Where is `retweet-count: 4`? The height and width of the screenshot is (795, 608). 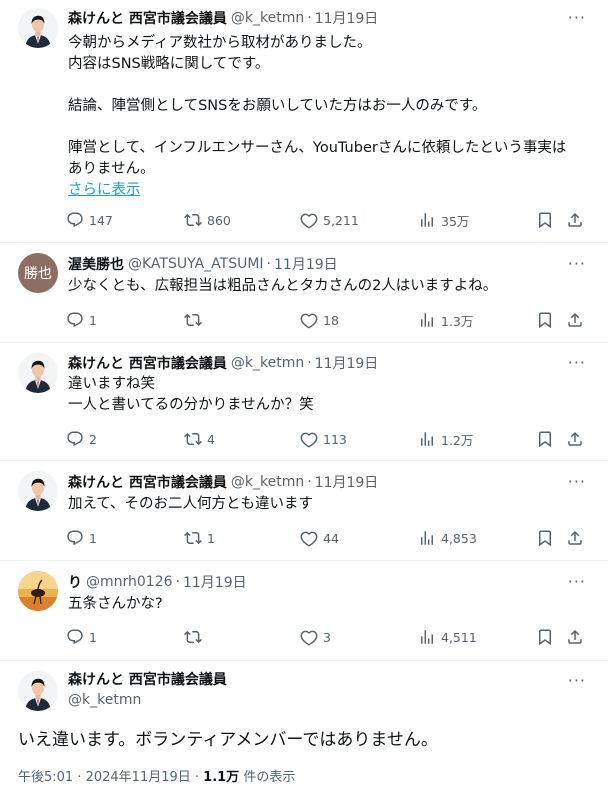 retweet-count: 4 is located at coordinates (211, 439).